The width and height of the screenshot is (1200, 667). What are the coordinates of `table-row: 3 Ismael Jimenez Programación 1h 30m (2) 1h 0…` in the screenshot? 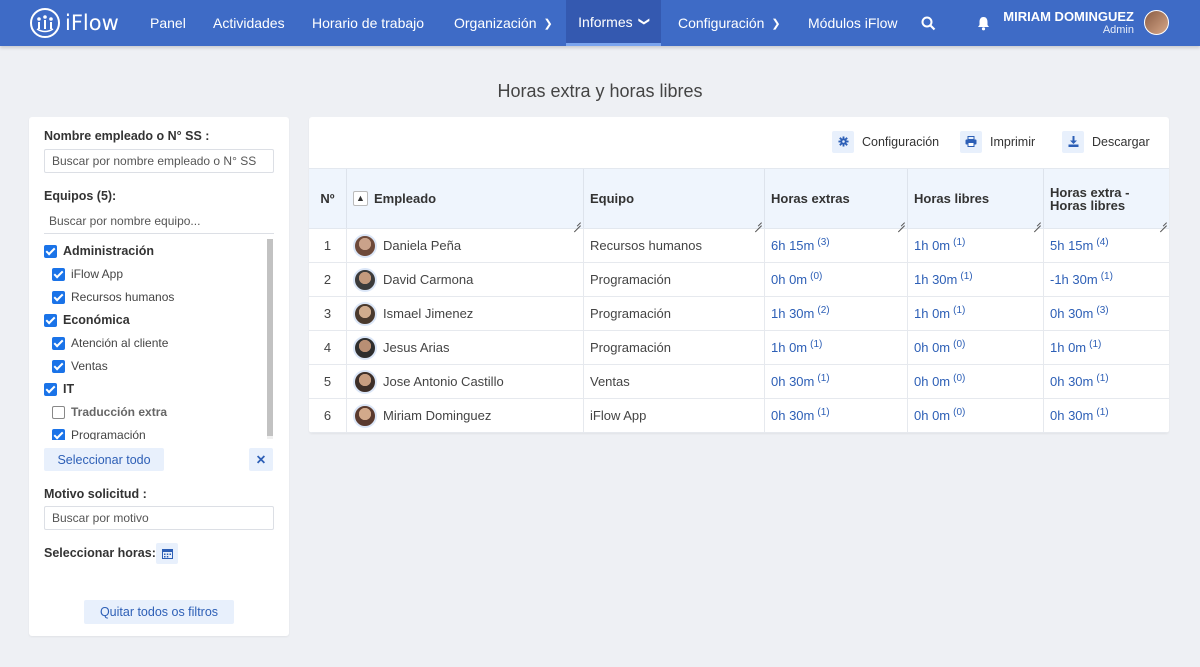 It's located at (739, 314).